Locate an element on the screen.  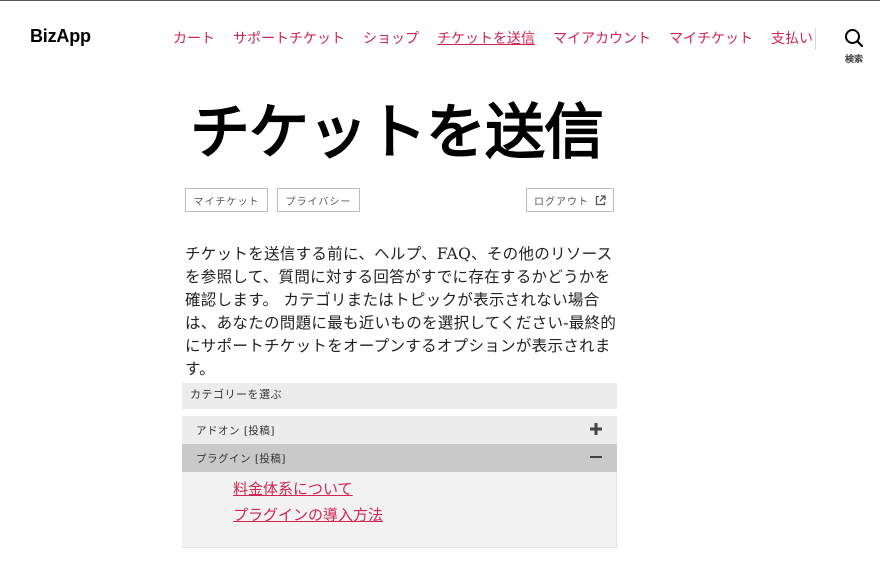
privacy-button: プライバシー is located at coordinates (318, 200).